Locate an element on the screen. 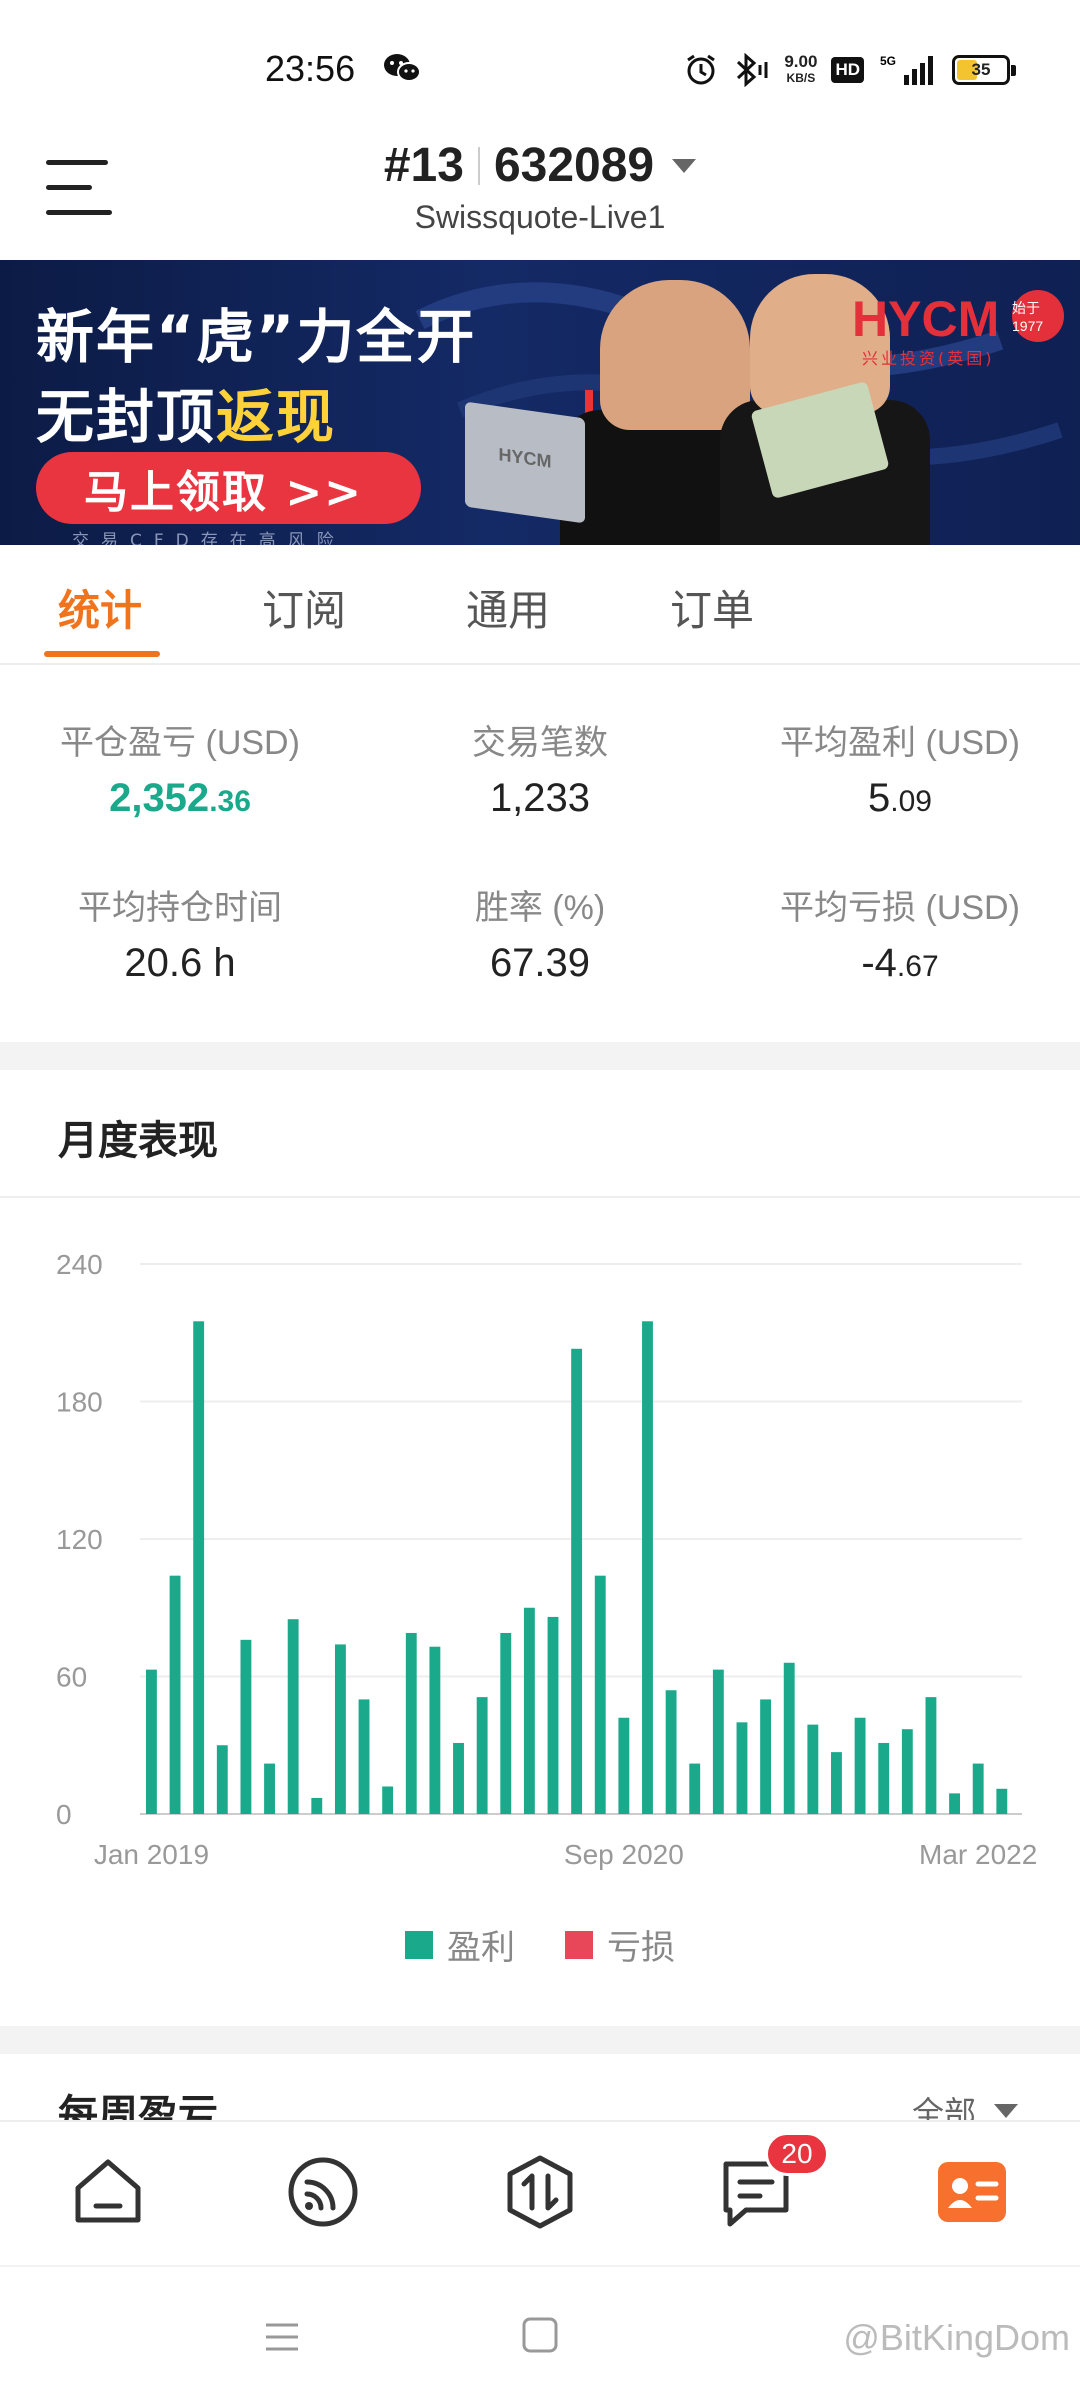 The width and height of the screenshot is (1080, 2400). status-time: 23:56 is located at coordinates (310, 68).